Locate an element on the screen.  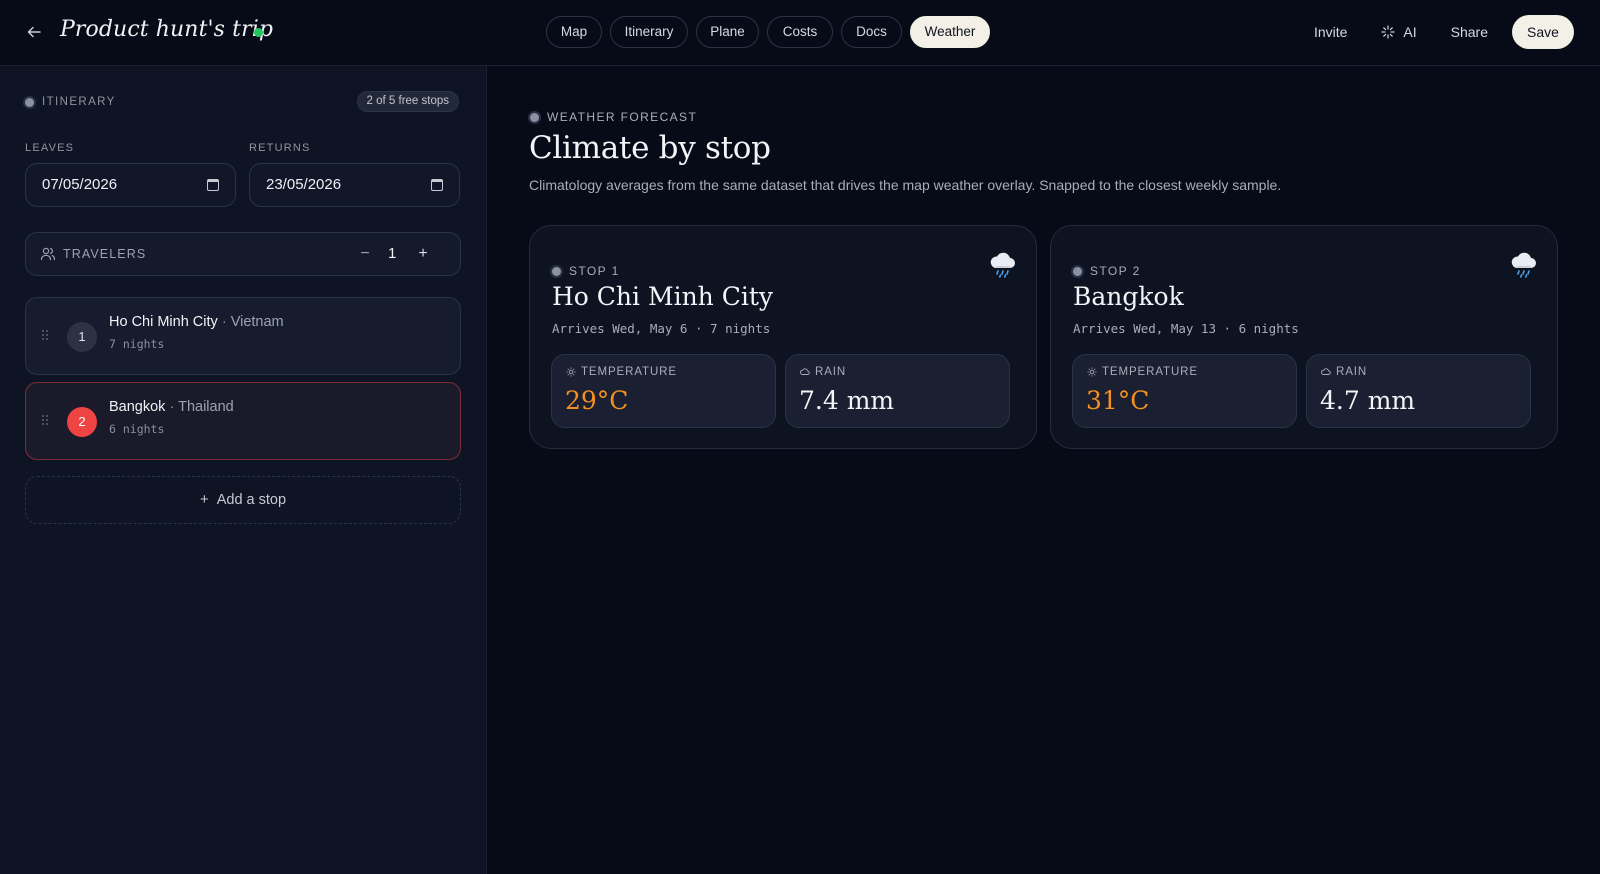
stop-card-2: 2 Bangkok · Thailand 6 nights is located at coordinates (243, 421).